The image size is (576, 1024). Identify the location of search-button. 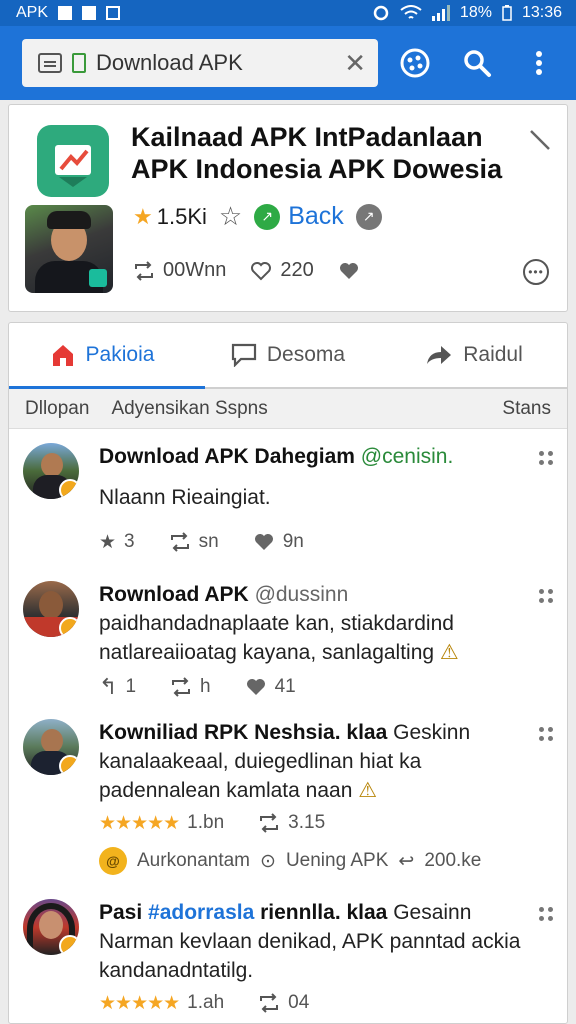
(477, 63).